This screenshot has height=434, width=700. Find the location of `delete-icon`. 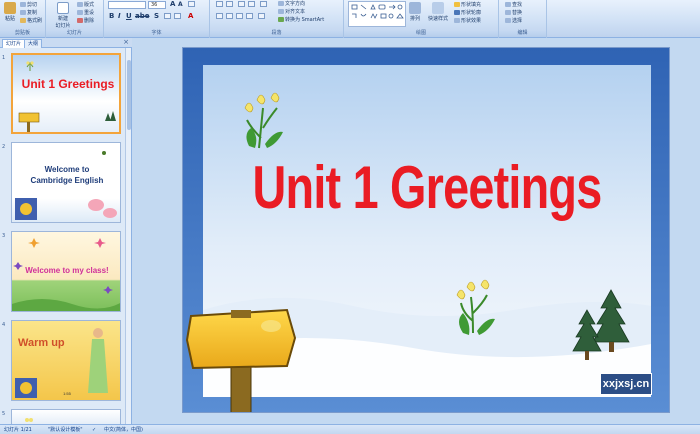

delete-icon is located at coordinates (80, 20).